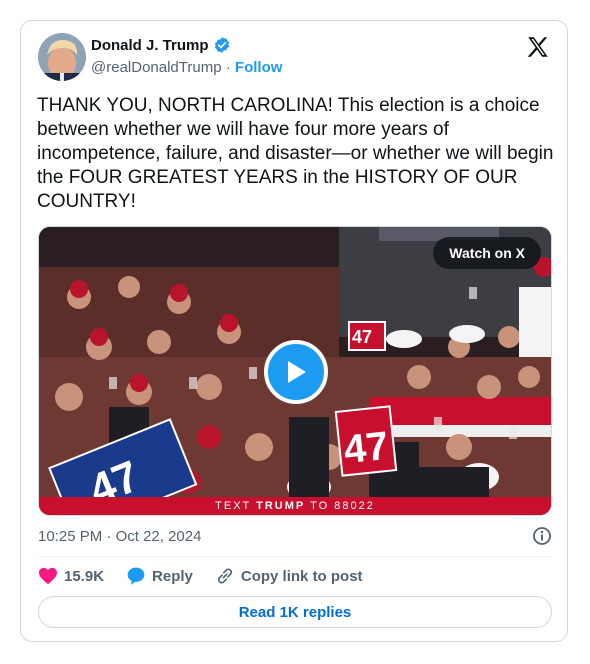 This screenshot has width=590, height=664. Describe the element at coordinates (136, 576) in the screenshot. I see `reply-bubble-icon` at that location.